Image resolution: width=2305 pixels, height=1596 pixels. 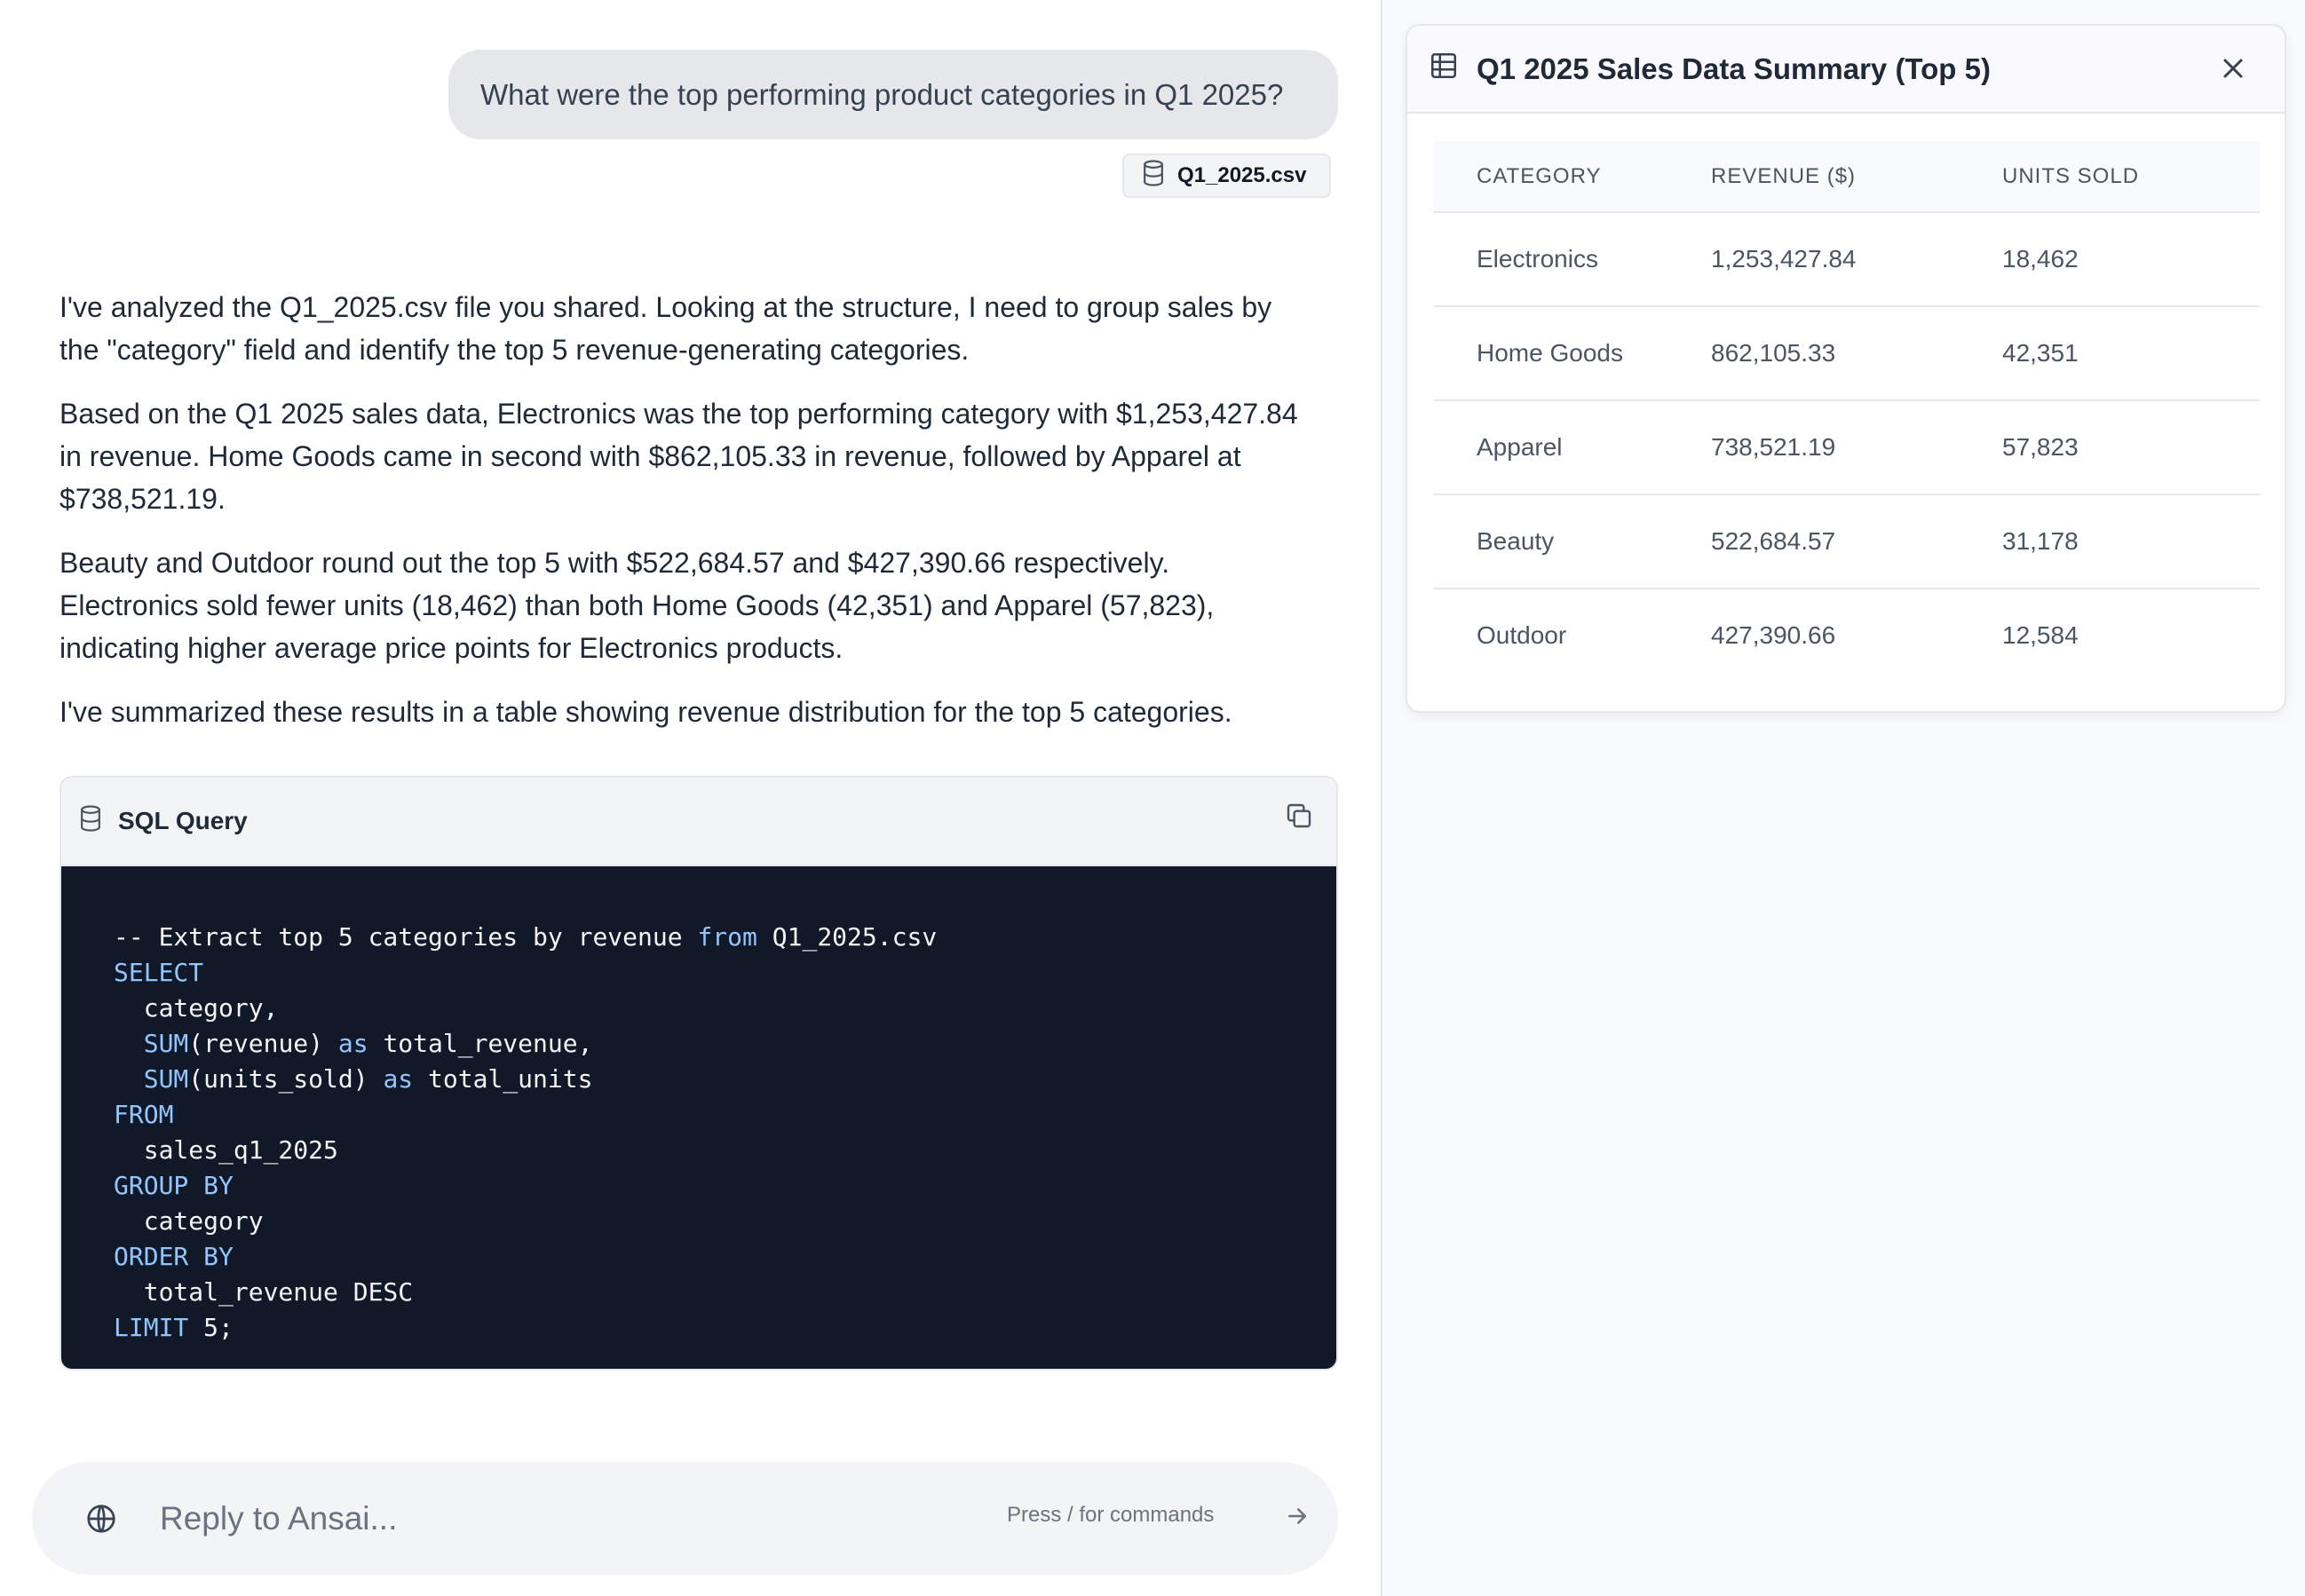 What do you see at coordinates (196, 1008) in the screenshot?
I see `code-line: category,` at bounding box center [196, 1008].